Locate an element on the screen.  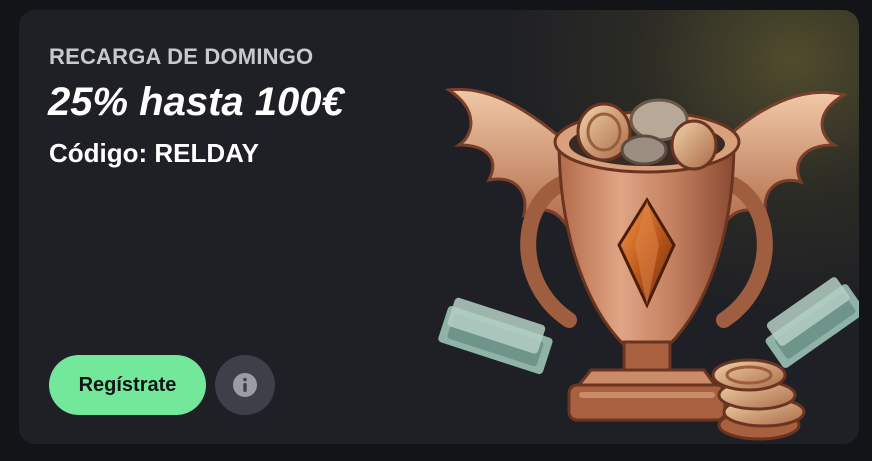
promo-code: Código: RELDAY is located at coordinates (154, 153).